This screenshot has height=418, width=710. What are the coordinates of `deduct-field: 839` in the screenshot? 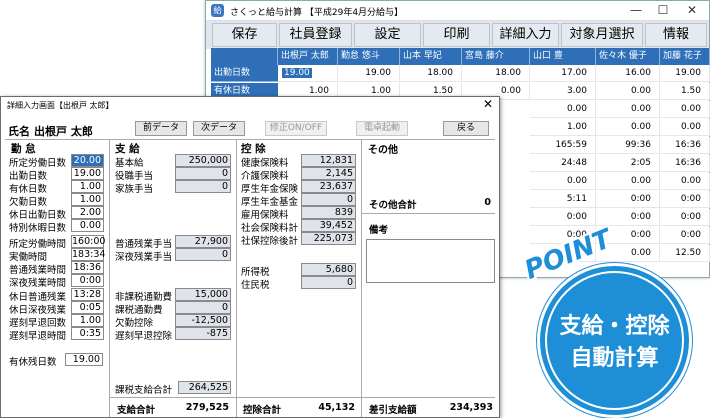 It's located at (328, 212).